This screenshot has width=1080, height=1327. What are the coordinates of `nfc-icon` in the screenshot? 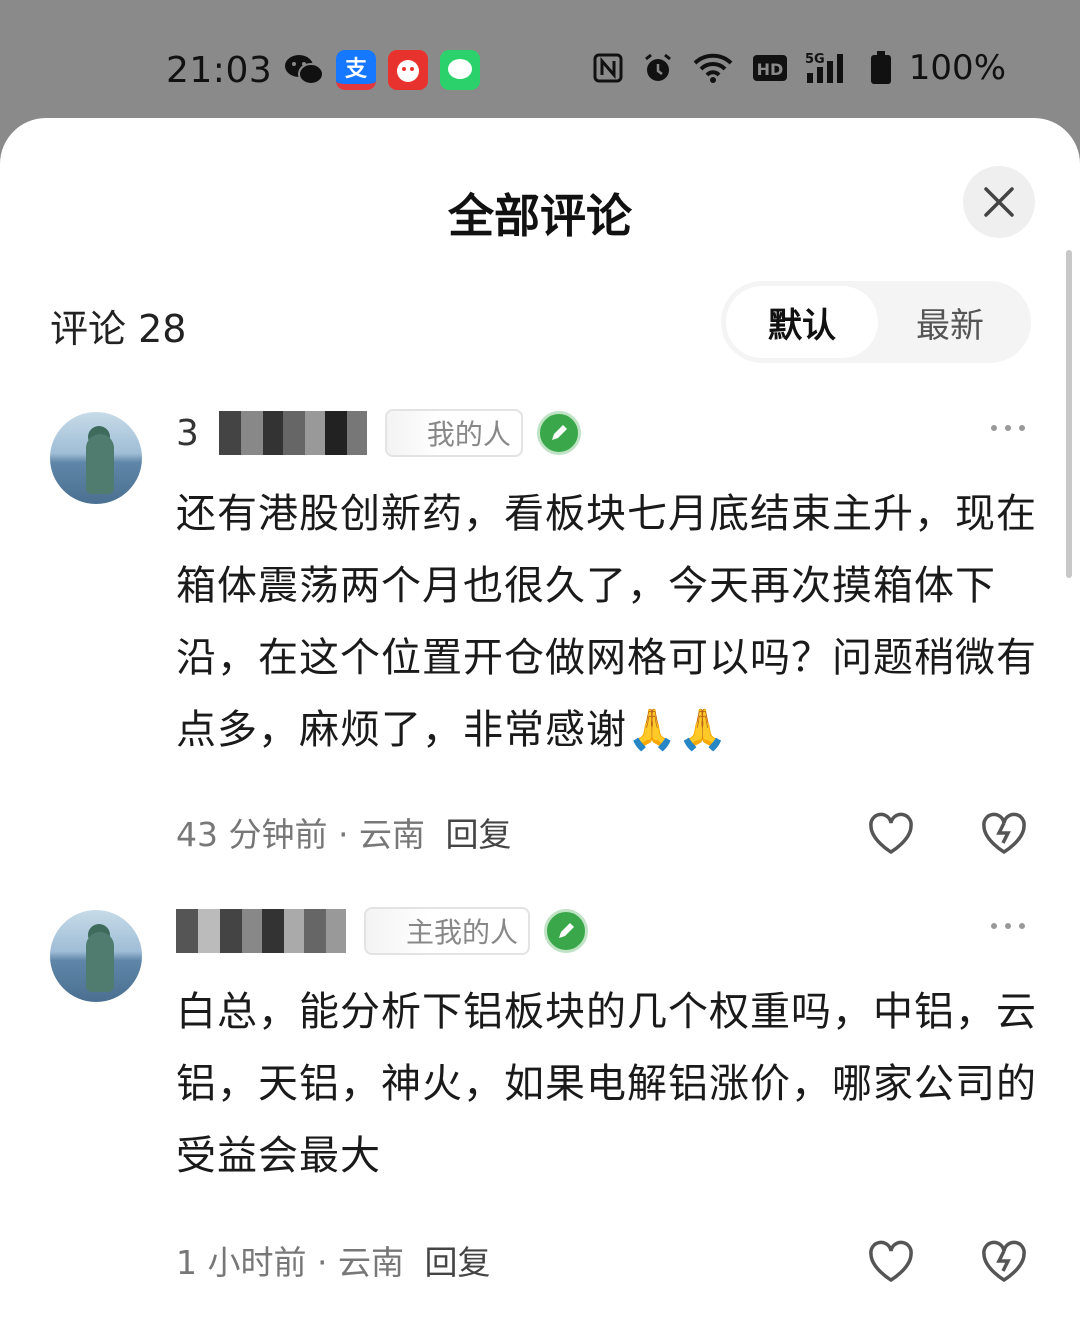 It's located at (608, 68).